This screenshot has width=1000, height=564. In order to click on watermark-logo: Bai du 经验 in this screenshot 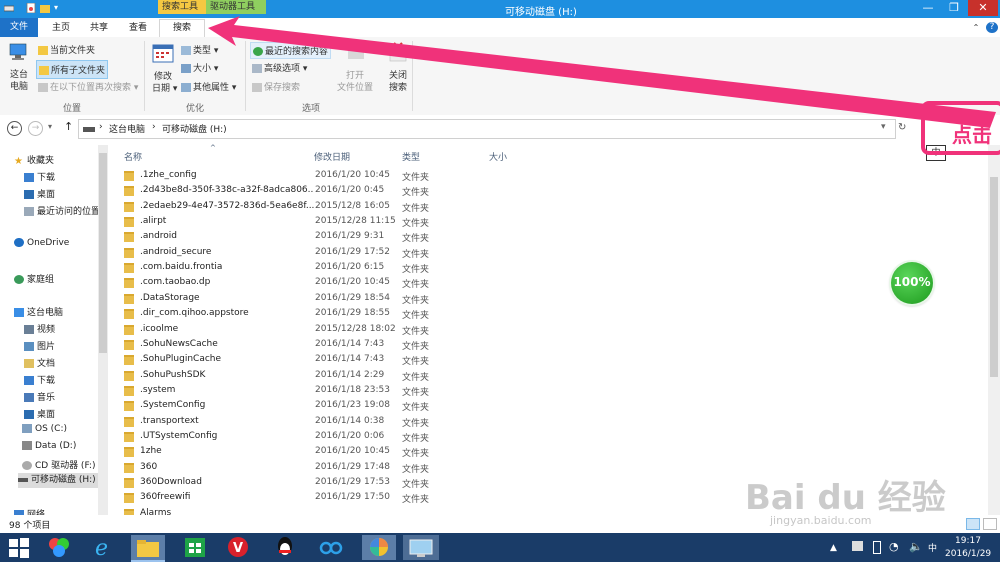, I will do `click(845, 498)`.